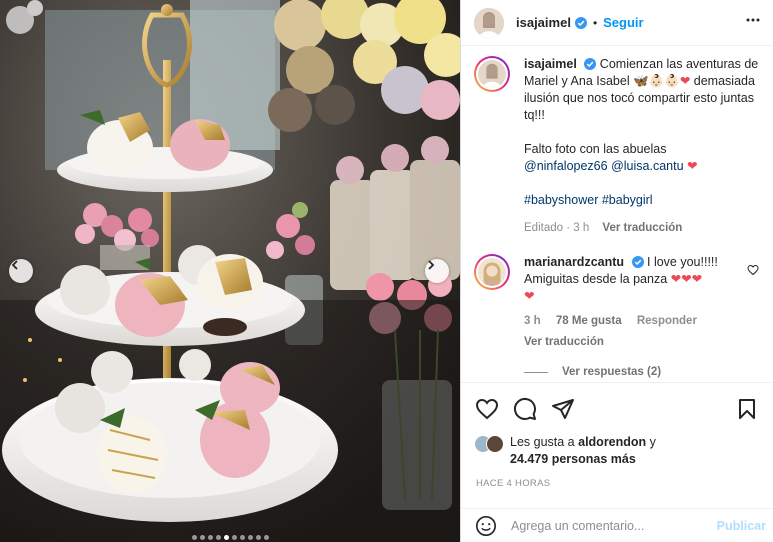  Describe the element at coordinates (573, 459) in the screenshot. I see `likes-count: 24.479 personas más` at that location.